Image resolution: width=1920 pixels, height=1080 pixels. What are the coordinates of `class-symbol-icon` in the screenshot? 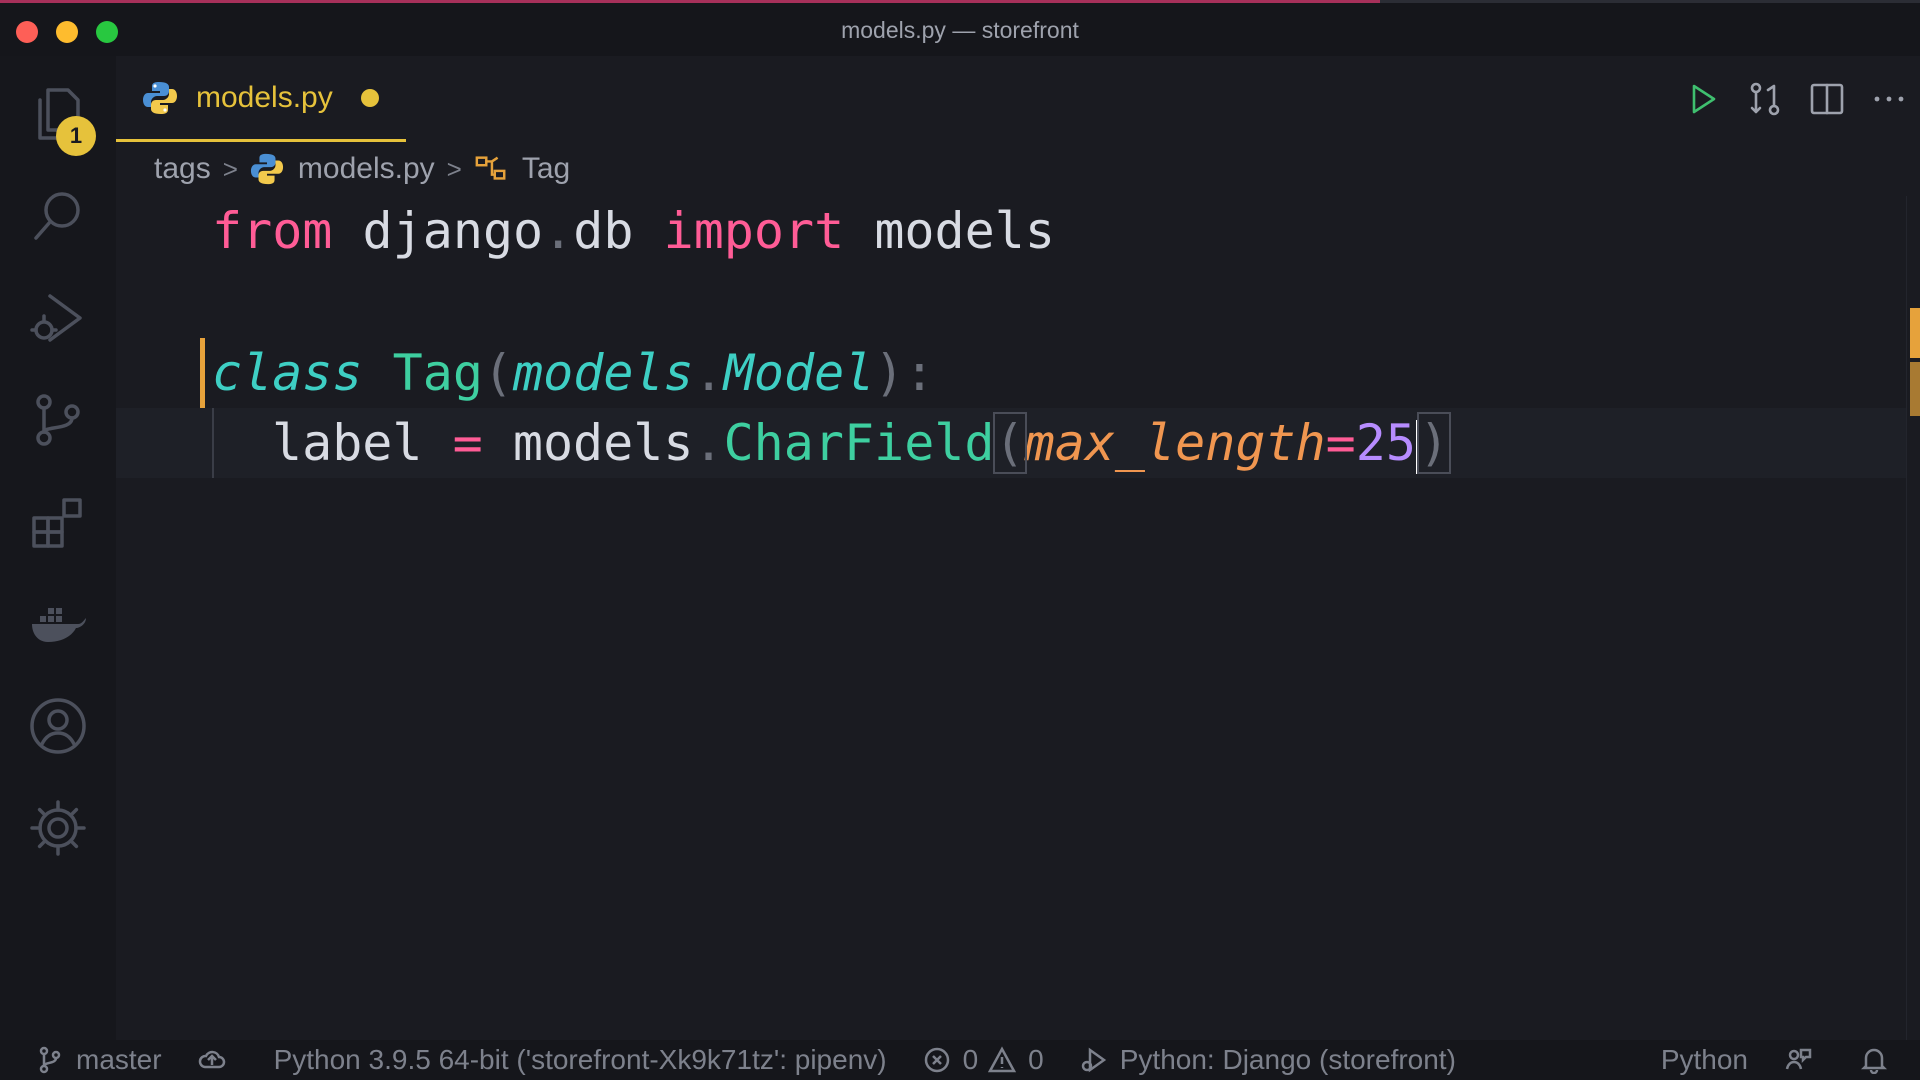 It's located at (490, 168).